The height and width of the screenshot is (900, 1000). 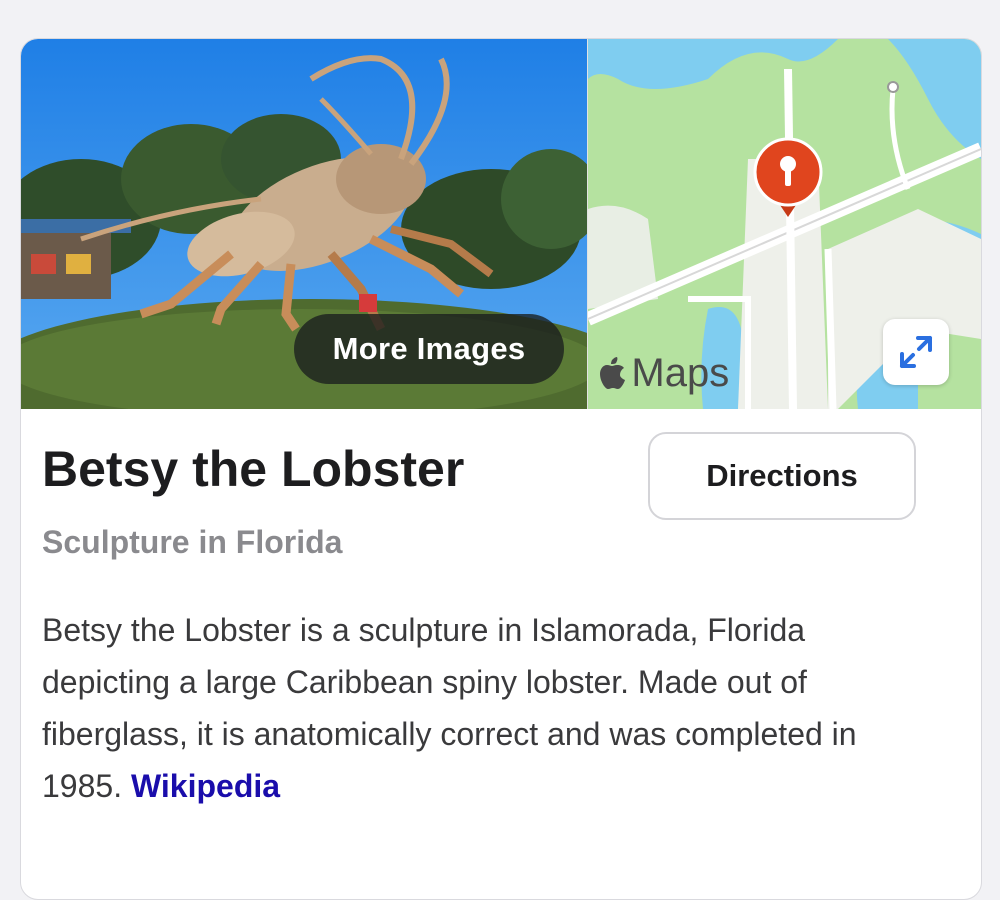 I want to click on apple-logo-icon, so click(x=613, y=372).